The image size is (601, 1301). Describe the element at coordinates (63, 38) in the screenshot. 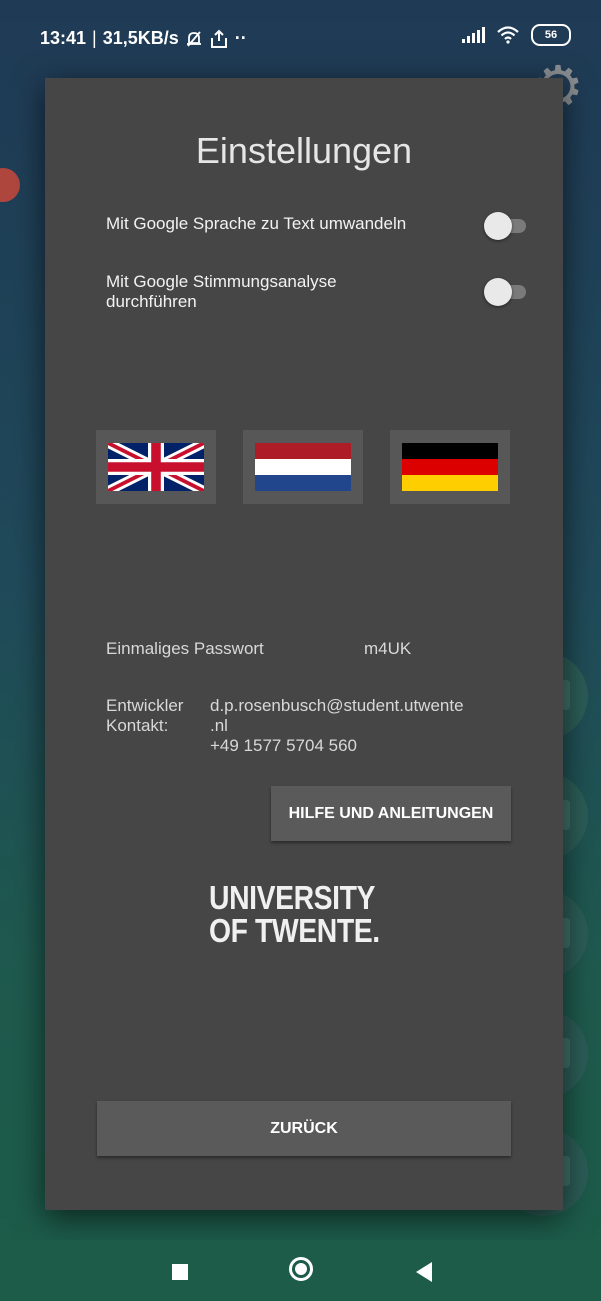

I see `status-time: 13:41` at that location.